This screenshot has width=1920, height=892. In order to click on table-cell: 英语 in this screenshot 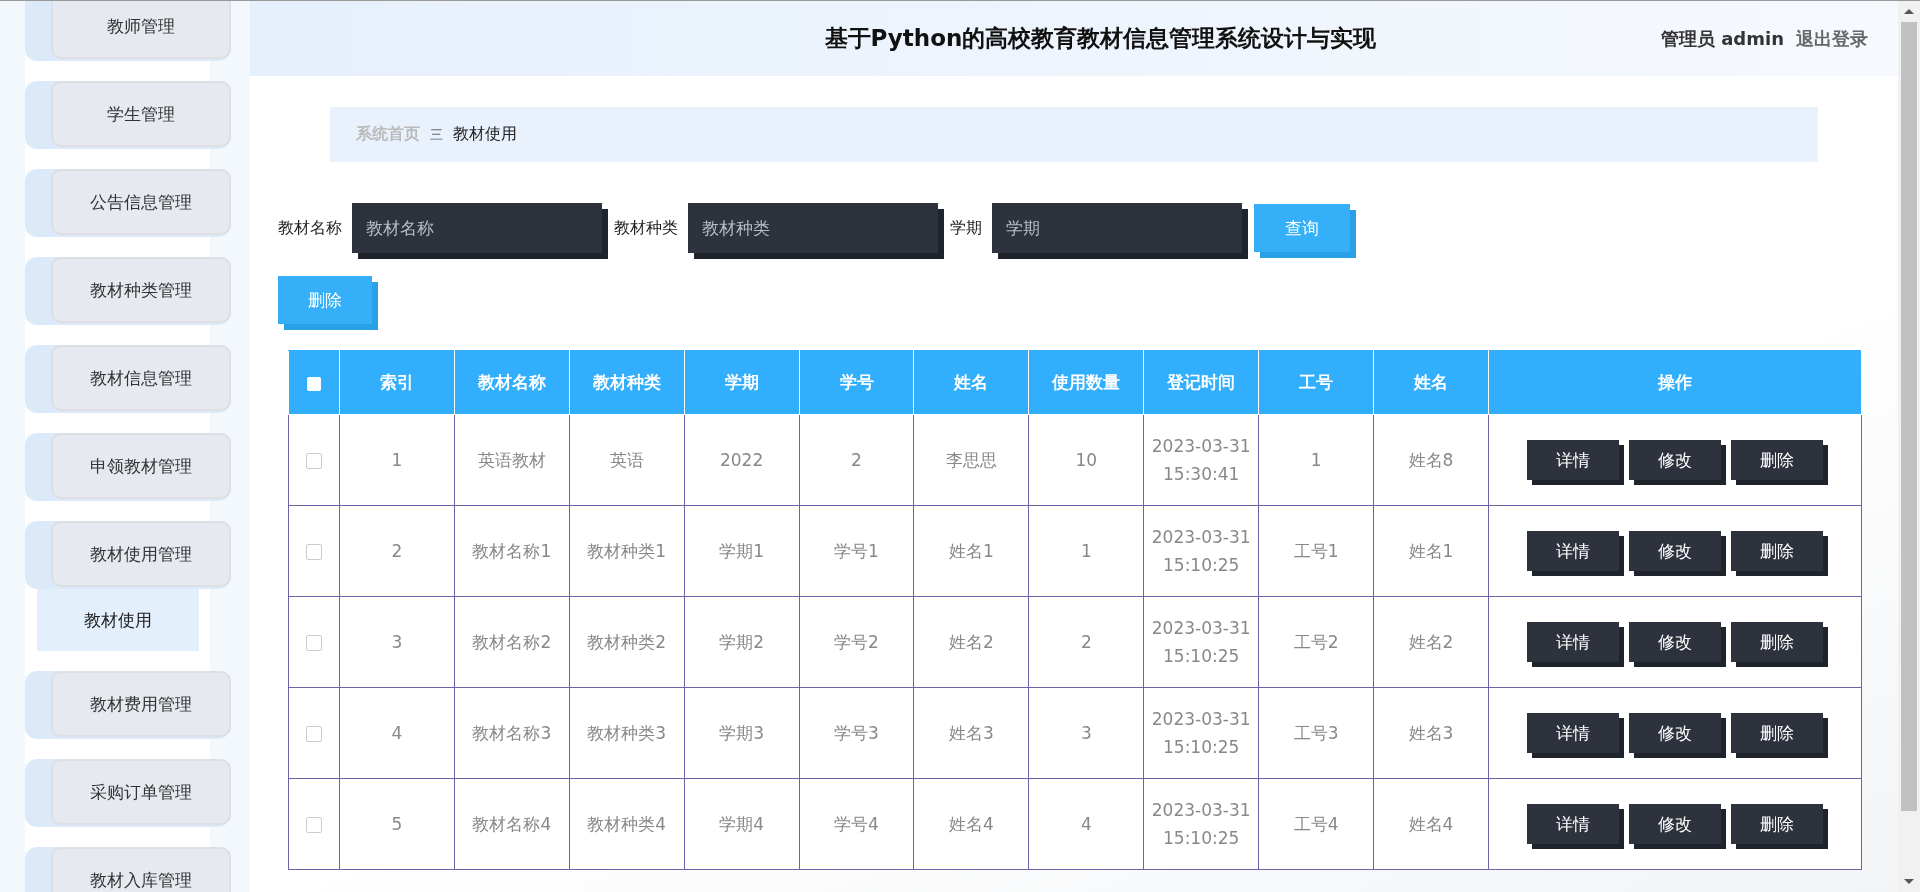, I will do `click(627, 460)`.